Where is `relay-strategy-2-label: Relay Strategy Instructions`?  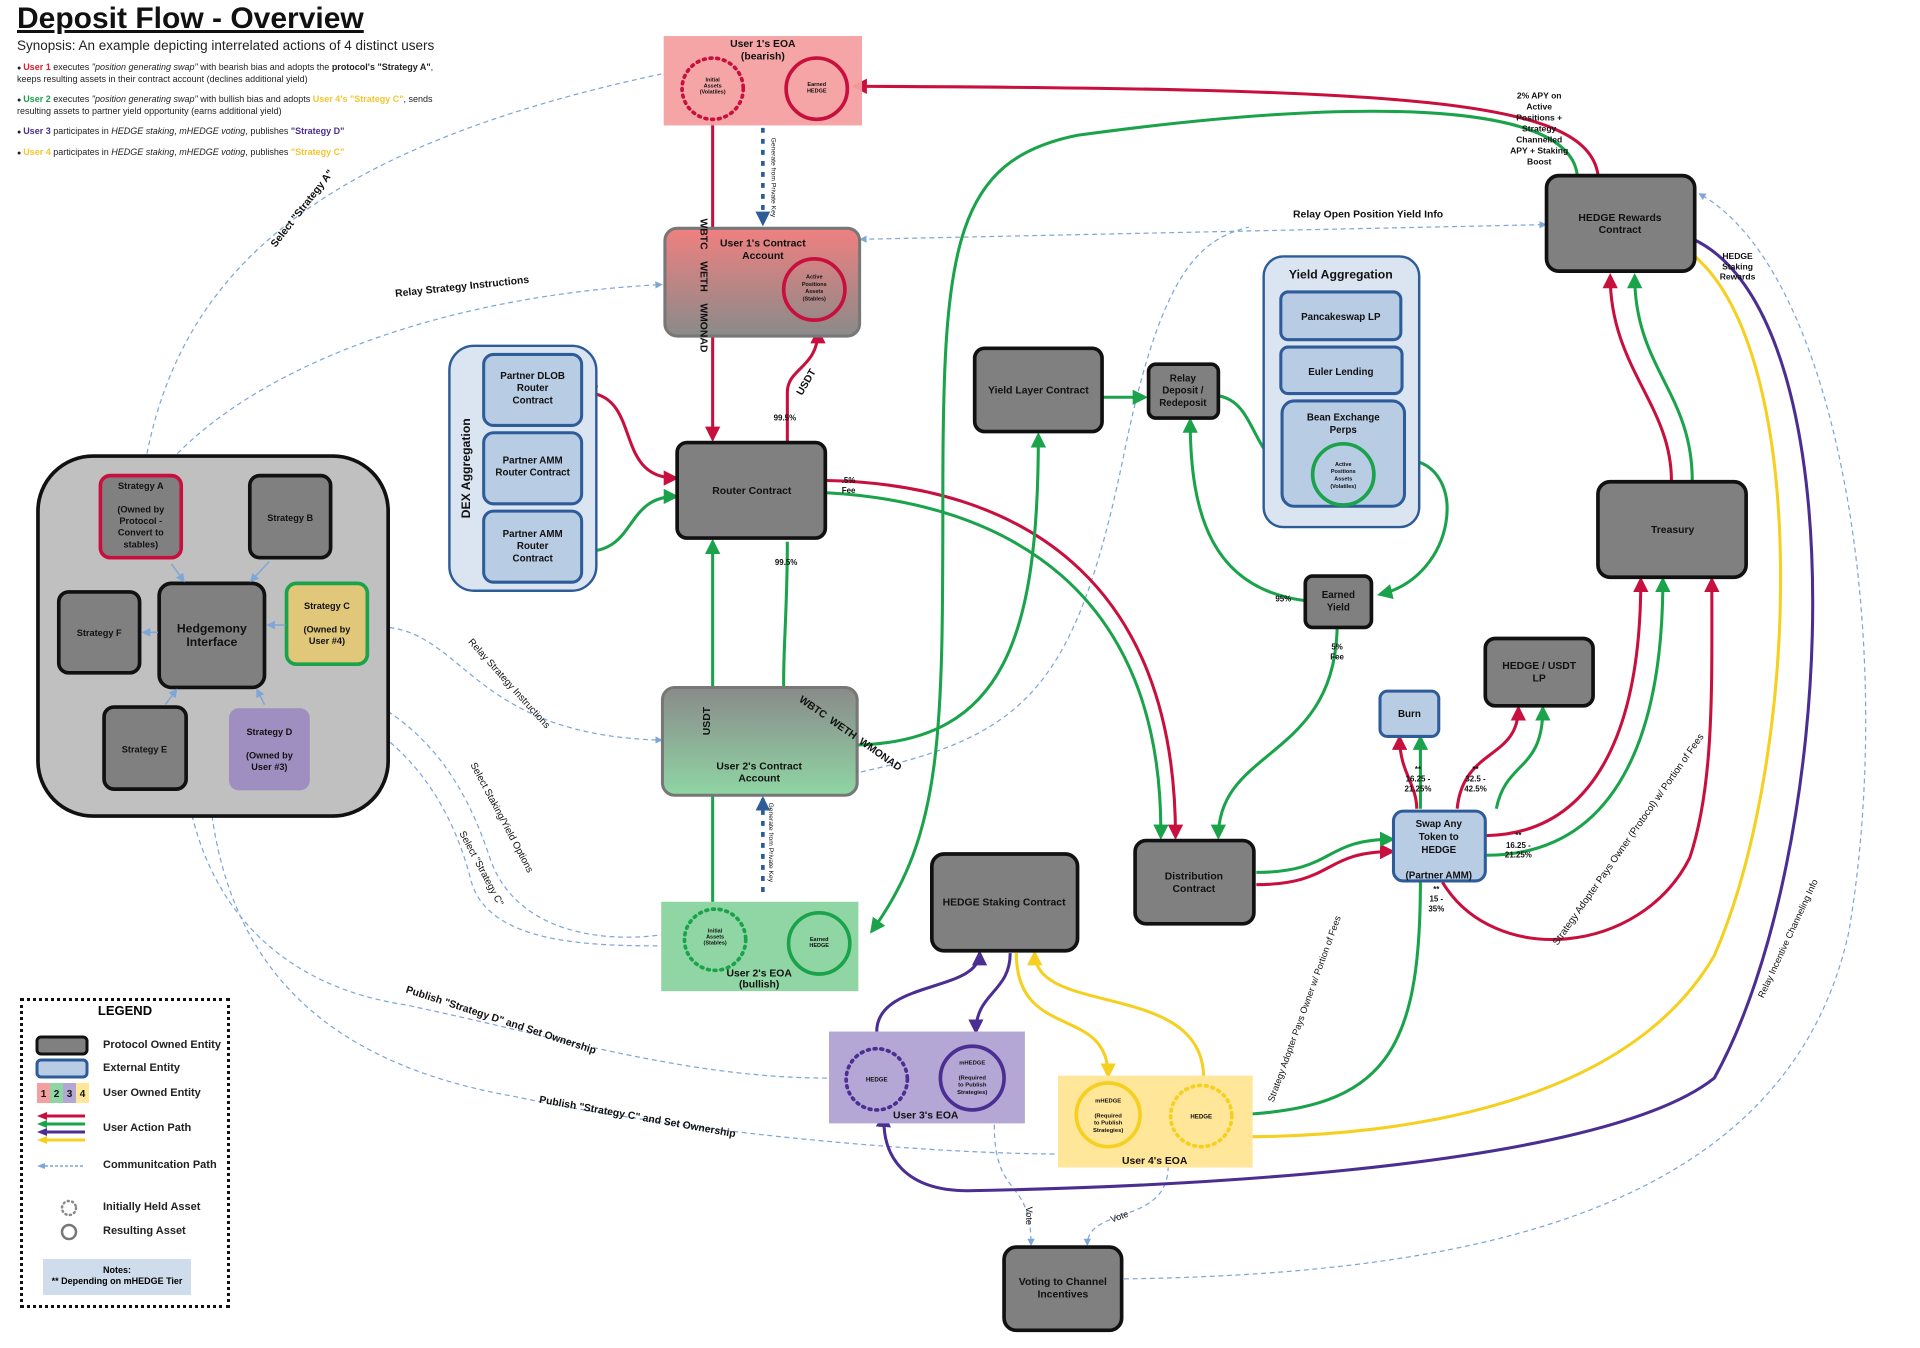 relay-strategy-2-label: Relay Strategy Instructions is located at coordinates (509, 684).